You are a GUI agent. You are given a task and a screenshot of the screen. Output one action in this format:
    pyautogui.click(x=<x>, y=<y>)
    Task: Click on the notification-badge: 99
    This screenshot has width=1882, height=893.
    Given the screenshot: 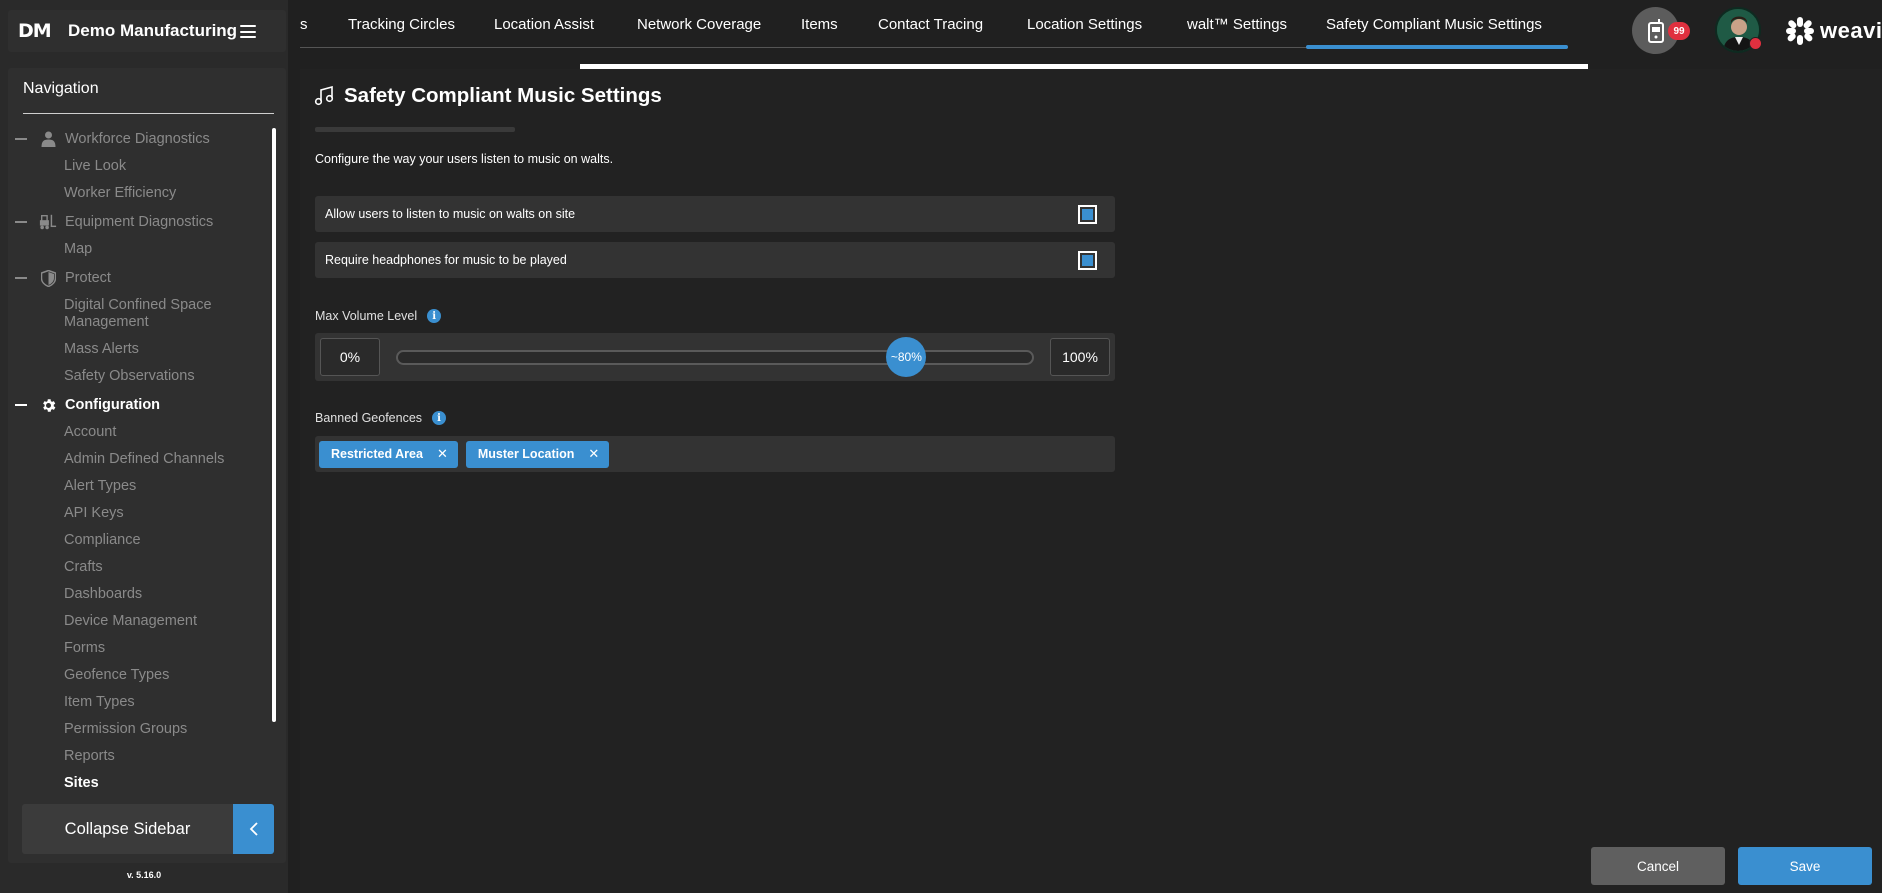 What is the action you would take?
    pyautogui.click(x=1679, y=31)
    